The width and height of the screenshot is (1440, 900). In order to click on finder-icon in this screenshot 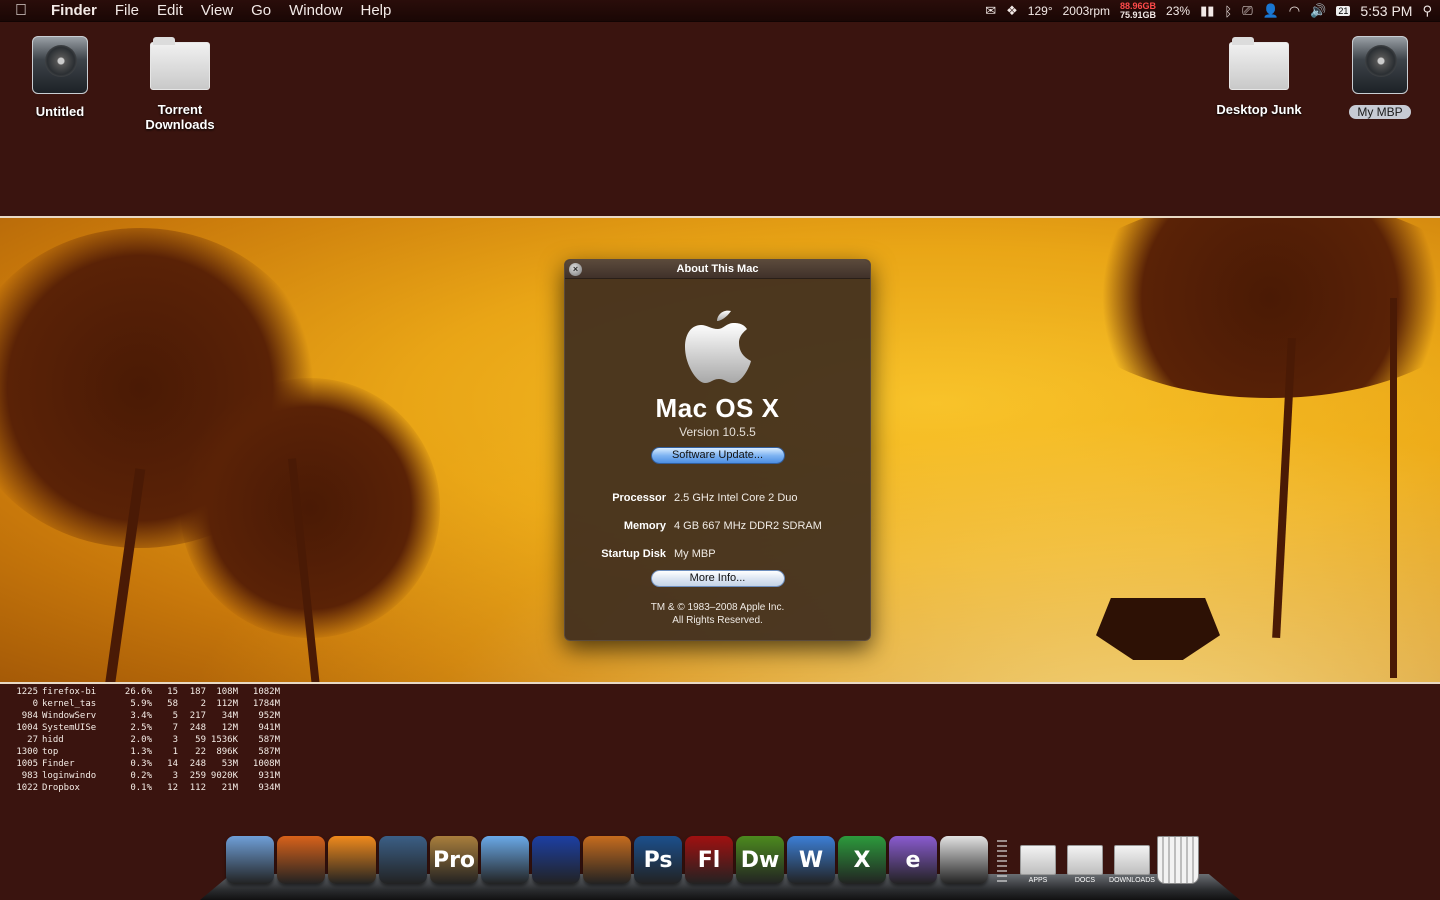, I will do `click(250, 860)`.